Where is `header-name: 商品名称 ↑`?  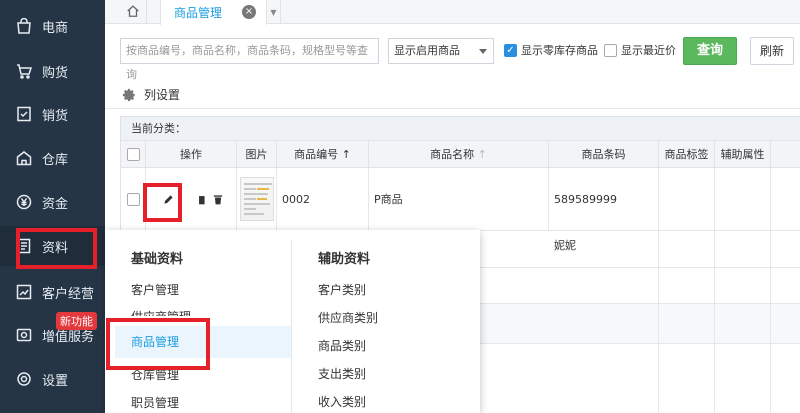
header-name: 商品名称 ↑ is located at coordinates (459, 154).